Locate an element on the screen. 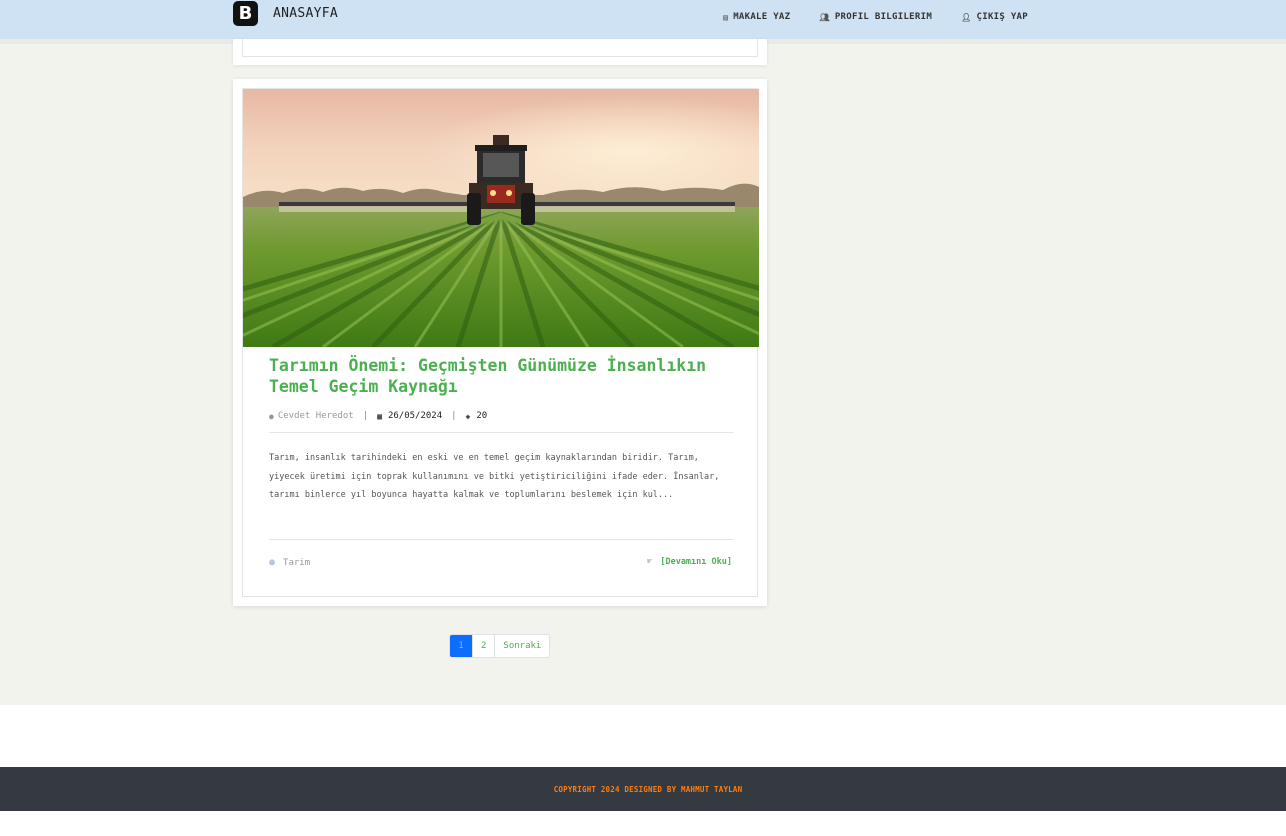  post-image is located at coordinates (501, 218).